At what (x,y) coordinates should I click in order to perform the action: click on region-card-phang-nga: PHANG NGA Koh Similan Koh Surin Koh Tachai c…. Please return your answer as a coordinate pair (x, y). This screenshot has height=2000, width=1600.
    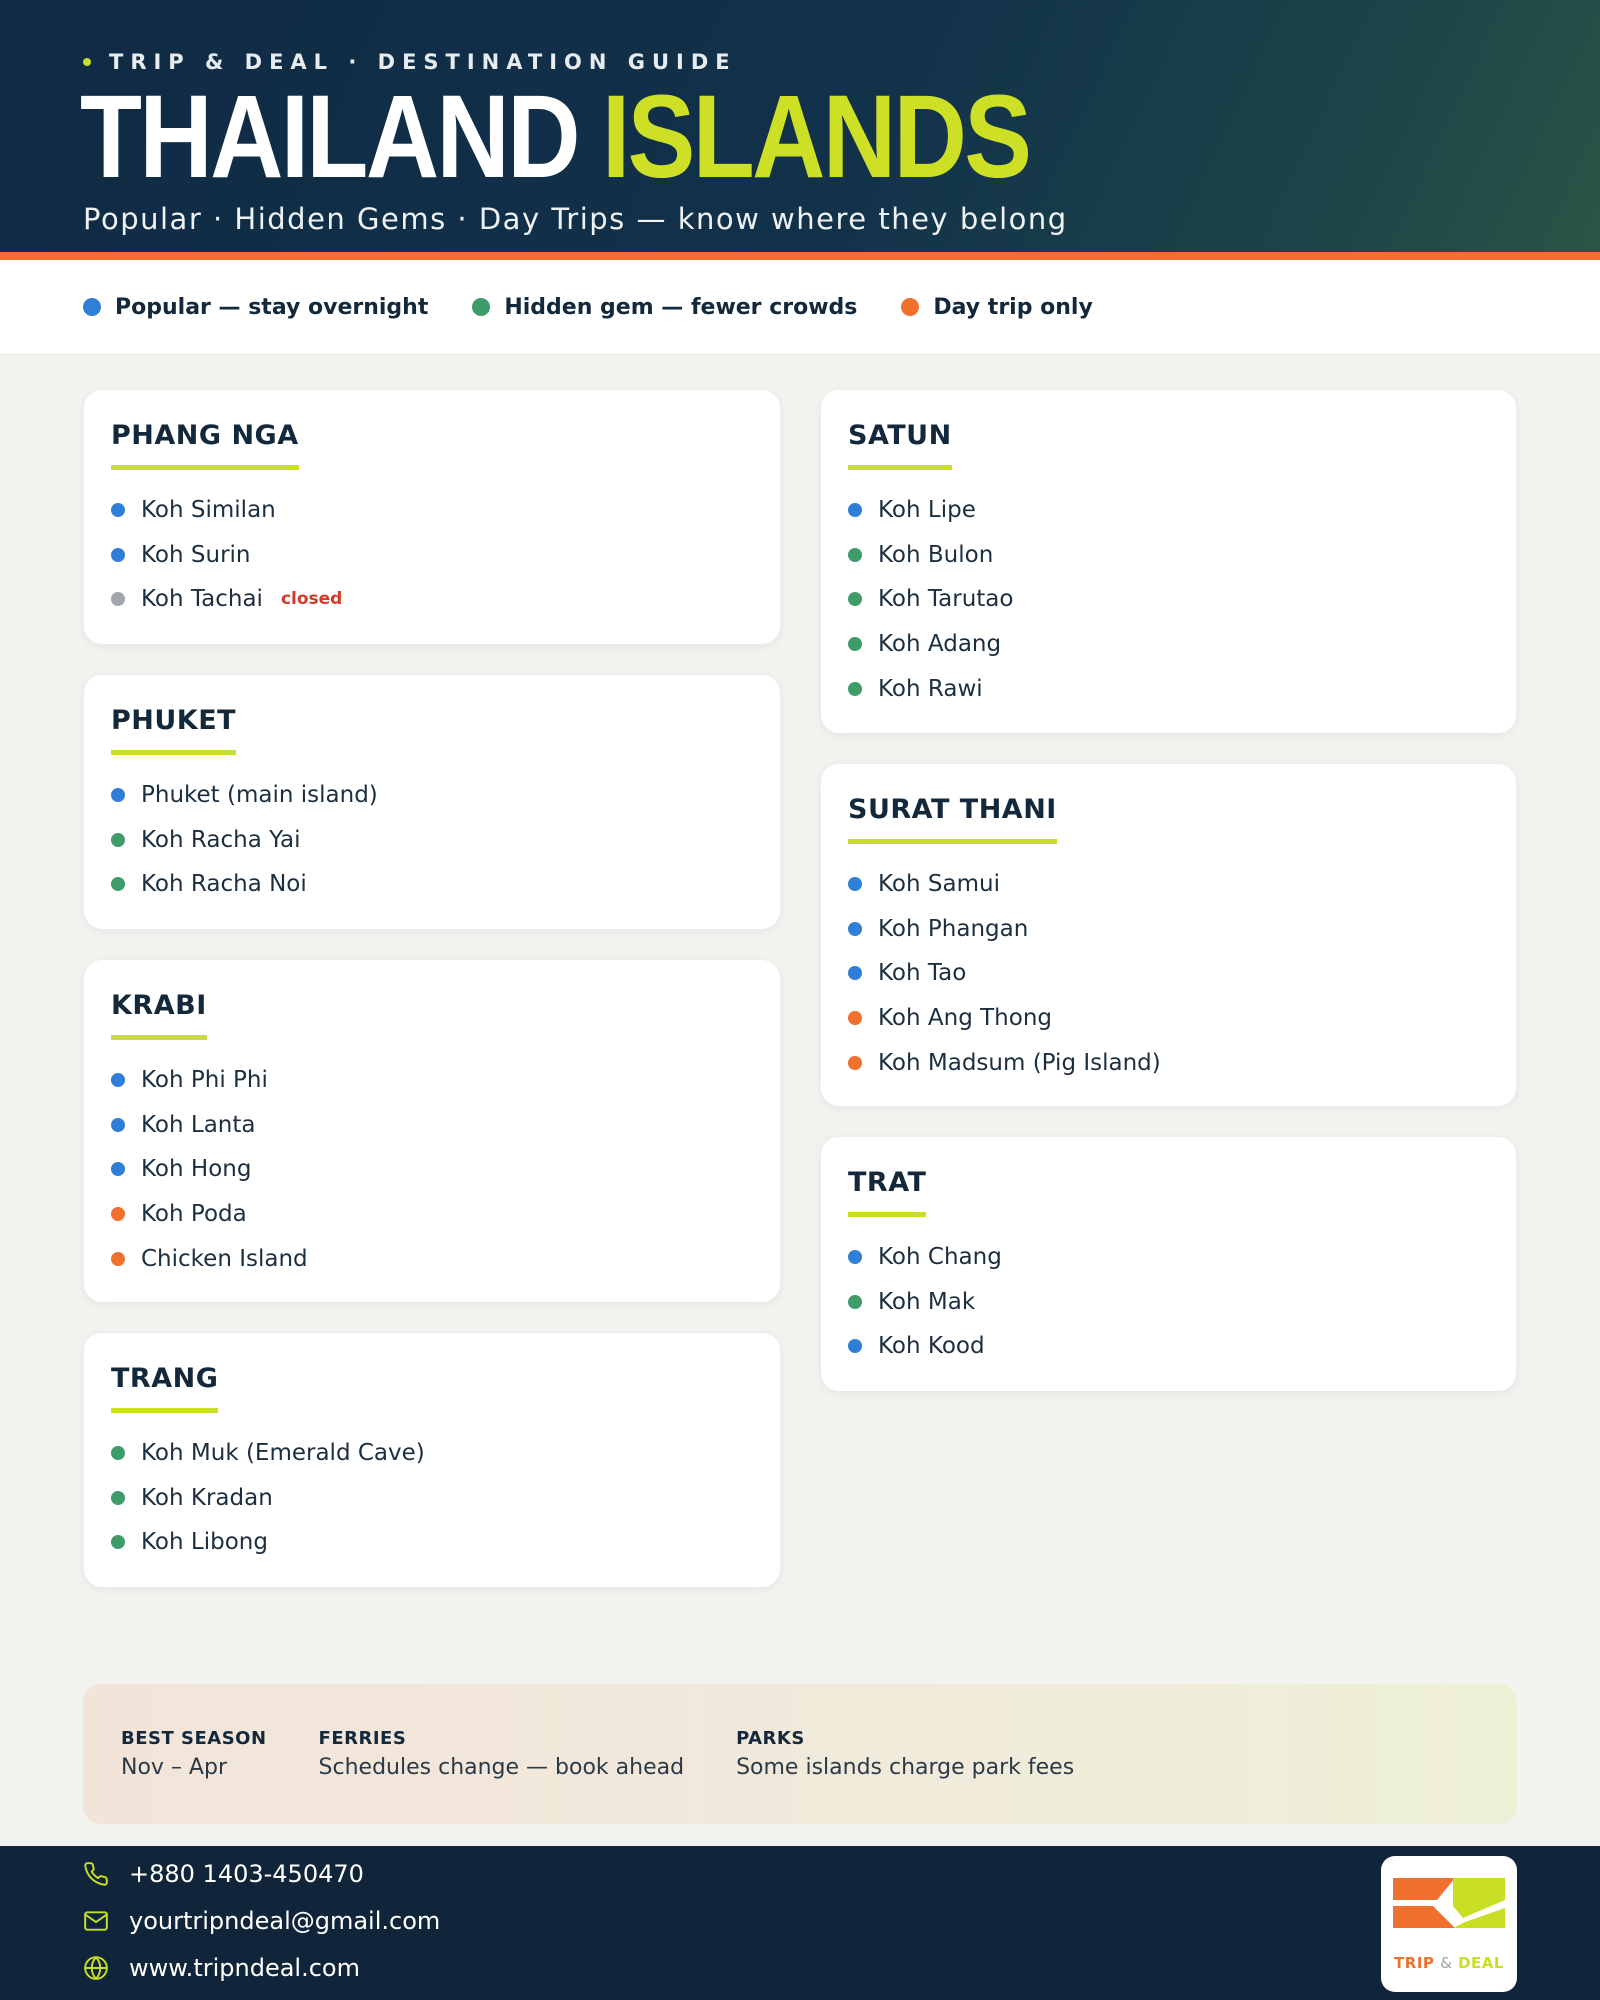
    Looking at the image, I should click on (432, 517).